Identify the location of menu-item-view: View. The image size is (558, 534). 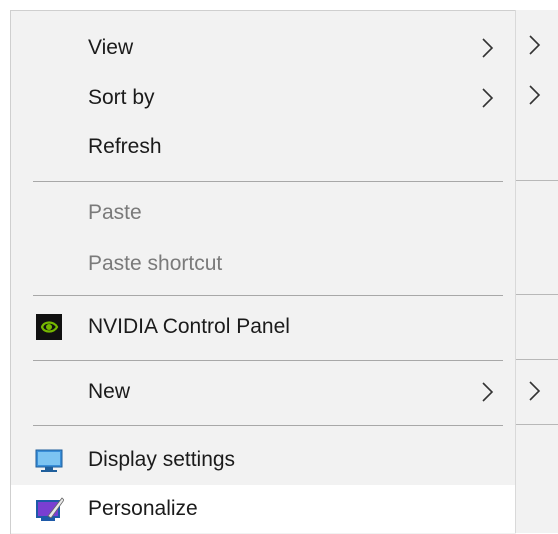
(263, 48).